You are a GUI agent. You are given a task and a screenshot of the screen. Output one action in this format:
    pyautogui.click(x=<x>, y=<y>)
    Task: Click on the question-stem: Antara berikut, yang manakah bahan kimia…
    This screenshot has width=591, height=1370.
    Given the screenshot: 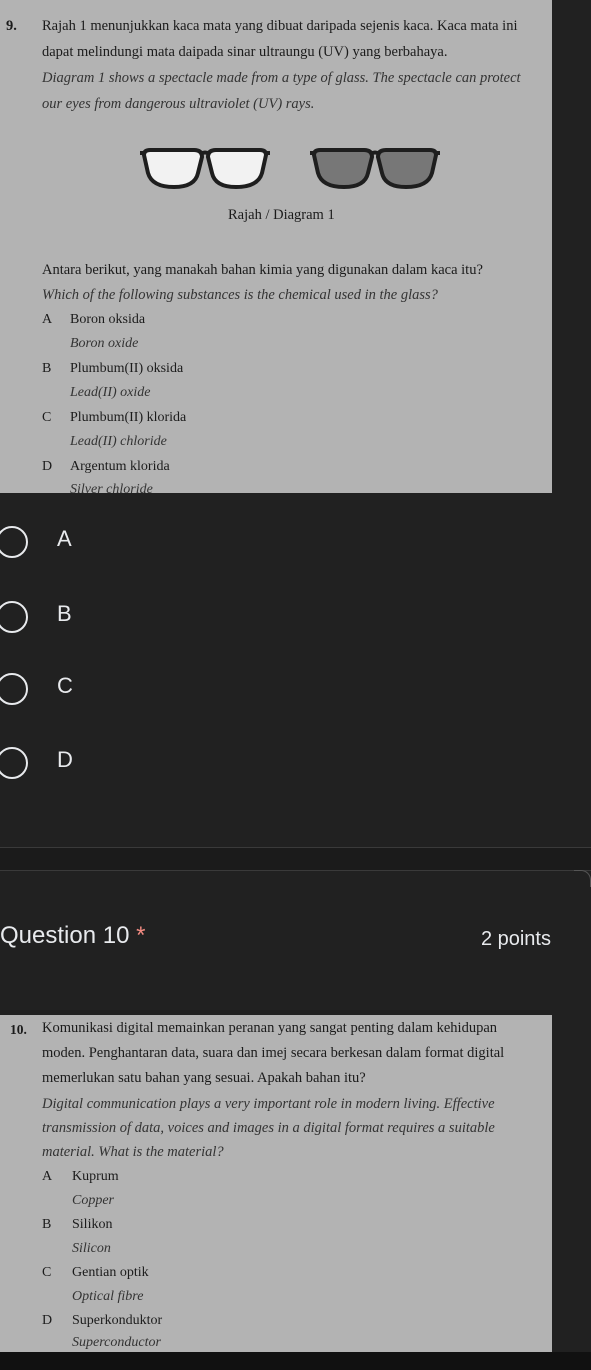 What is the action you would take?
    pyautogui.click(x=262, y=270)
    